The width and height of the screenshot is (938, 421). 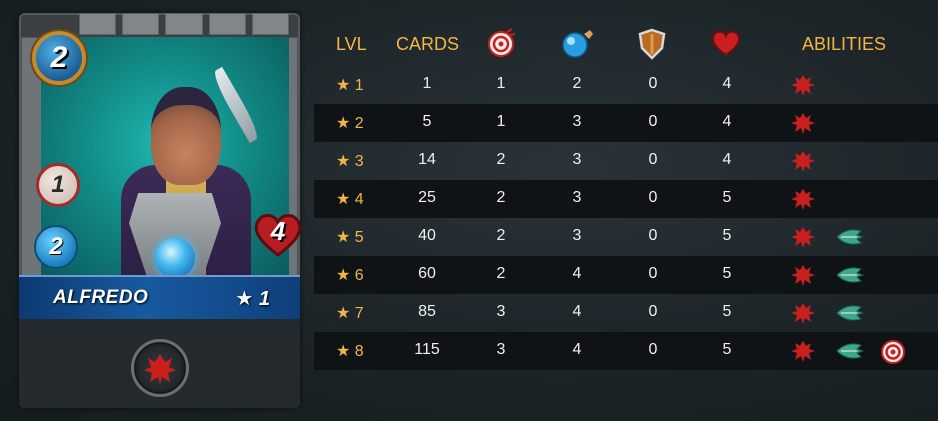 I want to click on row-level: ★ 8, so click(x=350, y=351).